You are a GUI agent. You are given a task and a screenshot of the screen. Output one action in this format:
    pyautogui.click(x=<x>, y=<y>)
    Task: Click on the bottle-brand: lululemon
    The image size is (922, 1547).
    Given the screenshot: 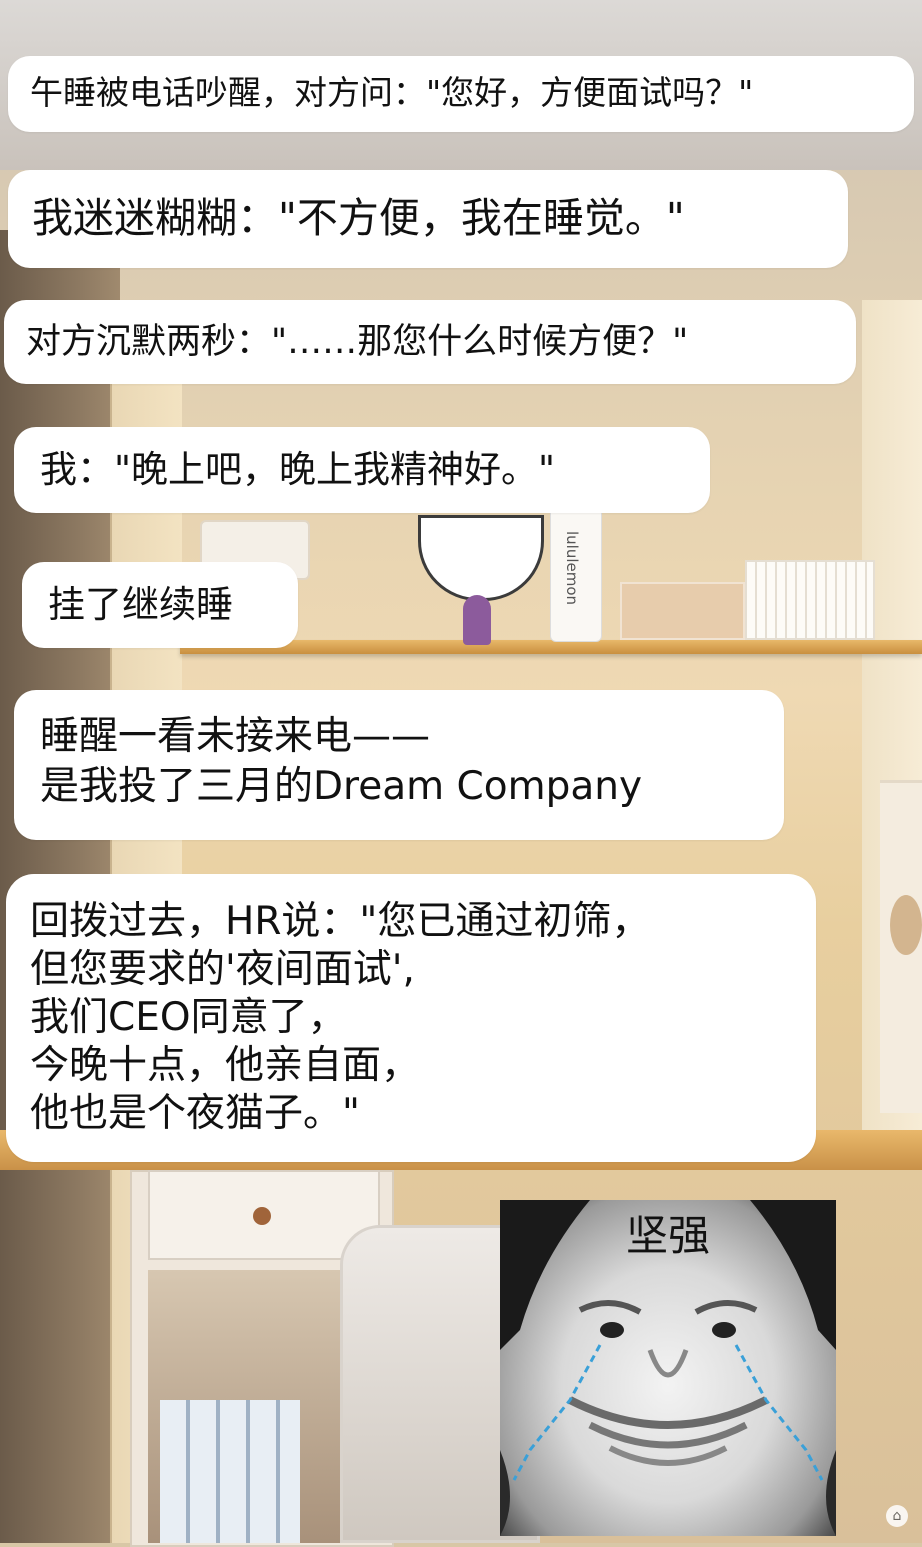 What is the action you would take?
    pyautogui.click(x=572, y=568)
    